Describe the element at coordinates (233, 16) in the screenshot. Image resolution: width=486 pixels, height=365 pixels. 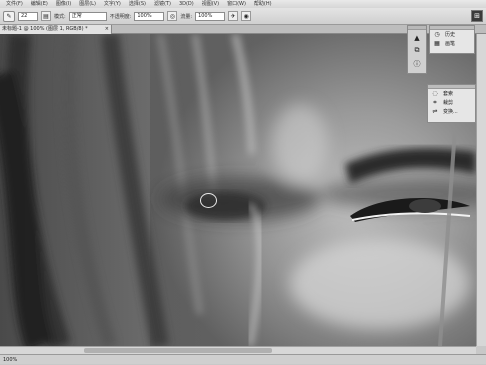
I see `airbrush-icon: ✈` at that location.